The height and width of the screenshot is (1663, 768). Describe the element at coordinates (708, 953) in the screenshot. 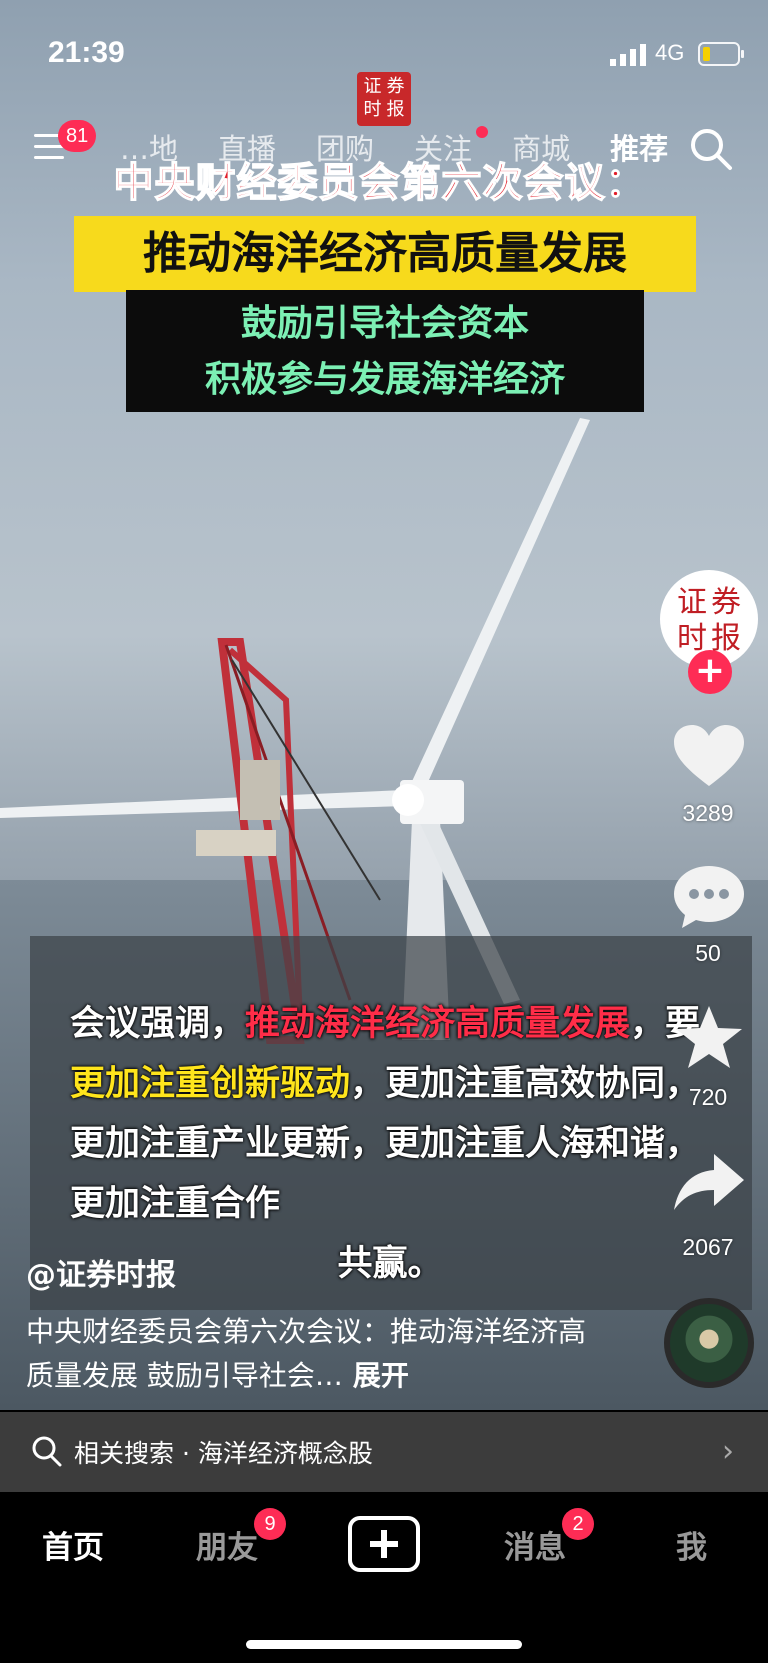

I see `comment-count: 50` at that location.